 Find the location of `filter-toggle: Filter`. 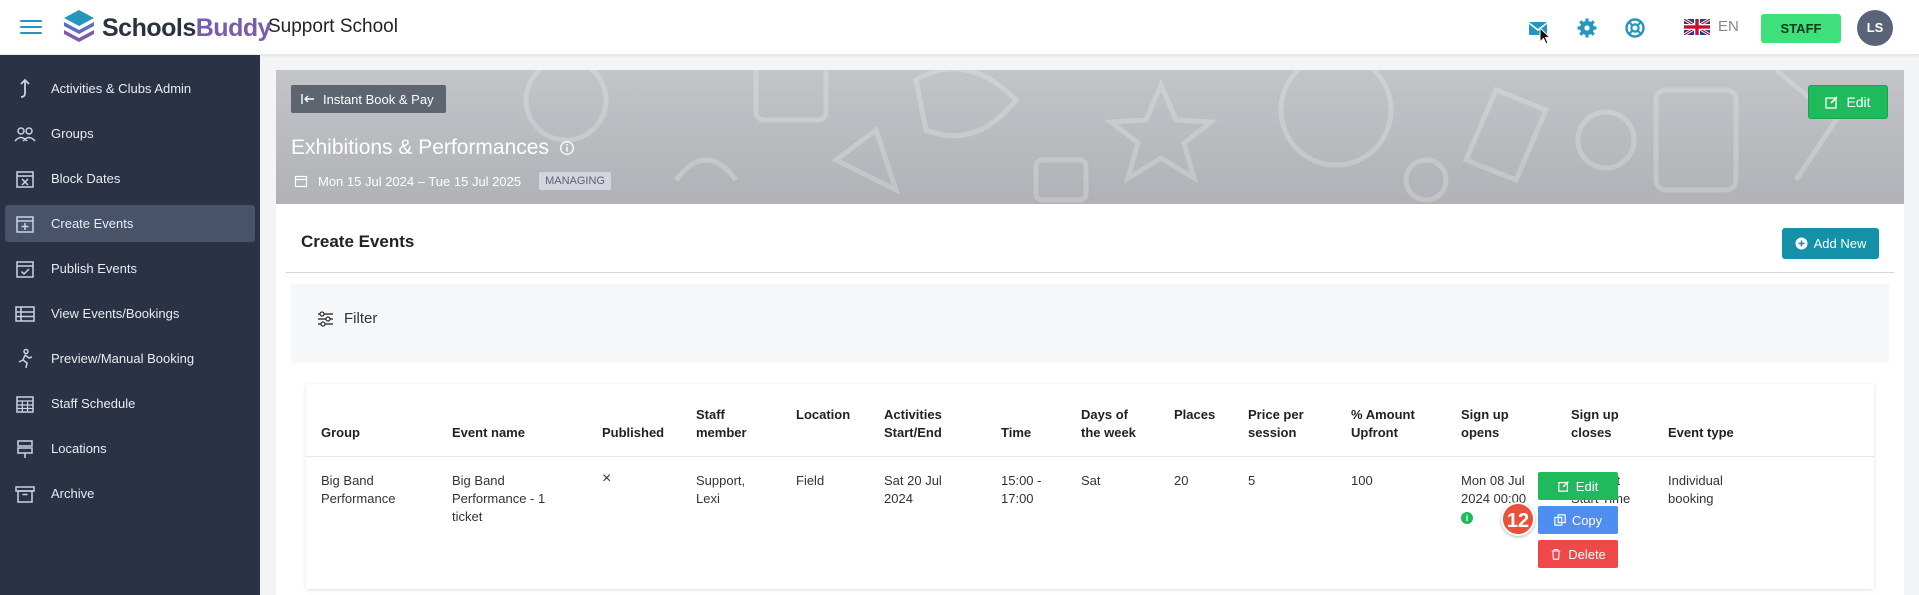

filter-toggle: Filter is located at coordinates (347, 318).